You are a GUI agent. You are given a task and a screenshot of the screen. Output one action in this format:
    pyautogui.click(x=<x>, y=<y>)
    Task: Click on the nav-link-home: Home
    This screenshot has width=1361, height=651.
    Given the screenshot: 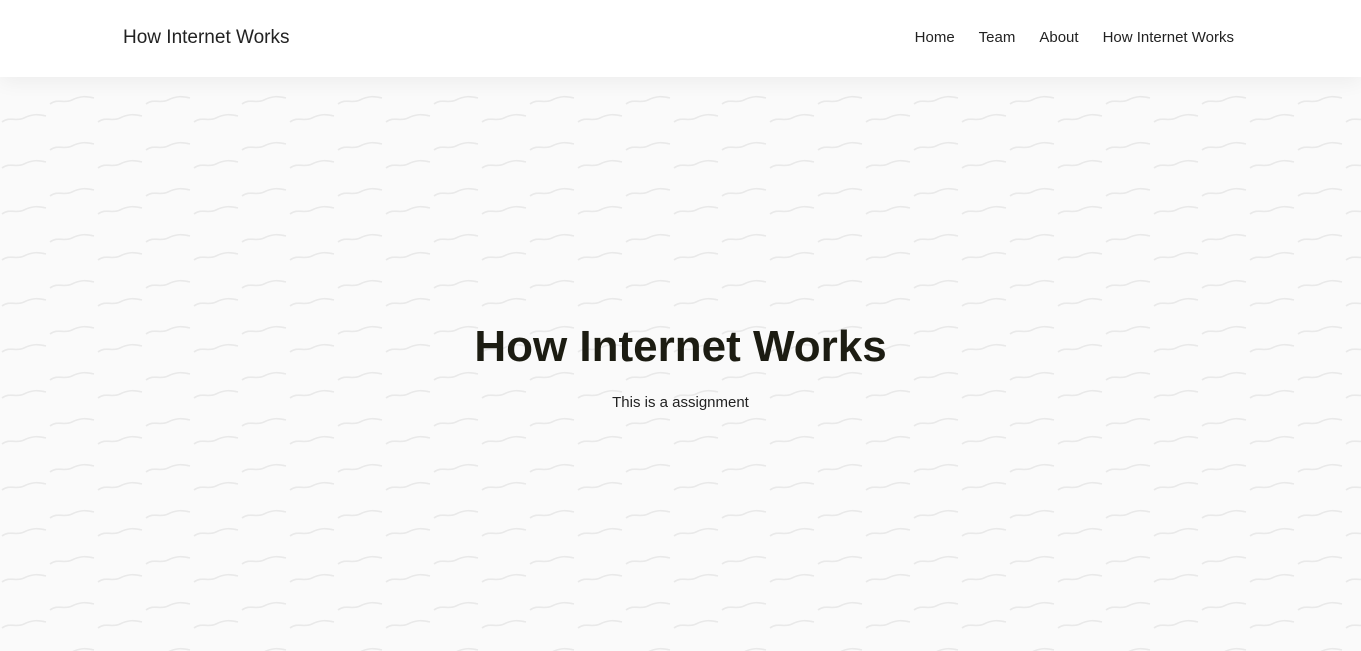 What is the action you would take?
    pyautogui.click(x=935, y=37)
    